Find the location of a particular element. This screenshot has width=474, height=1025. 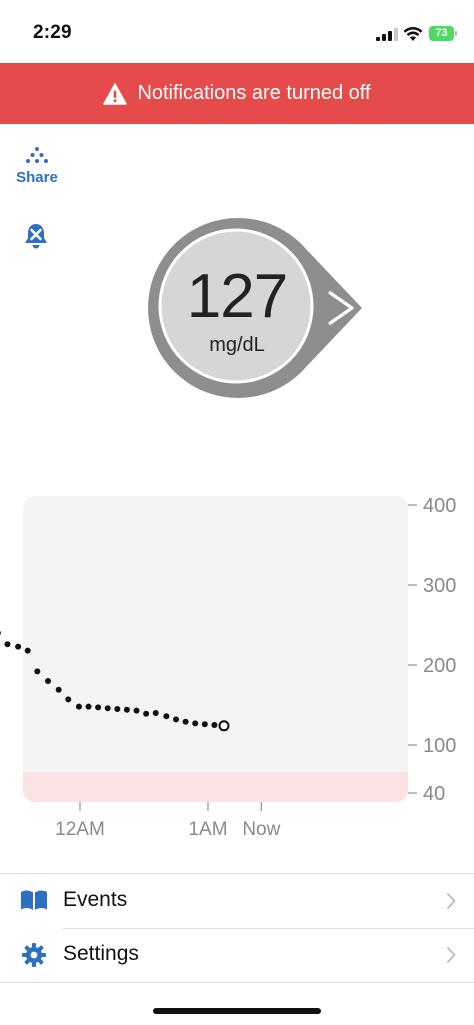

notifications-off-banner: Notifications are turned off is located at coordinates (237, 93).